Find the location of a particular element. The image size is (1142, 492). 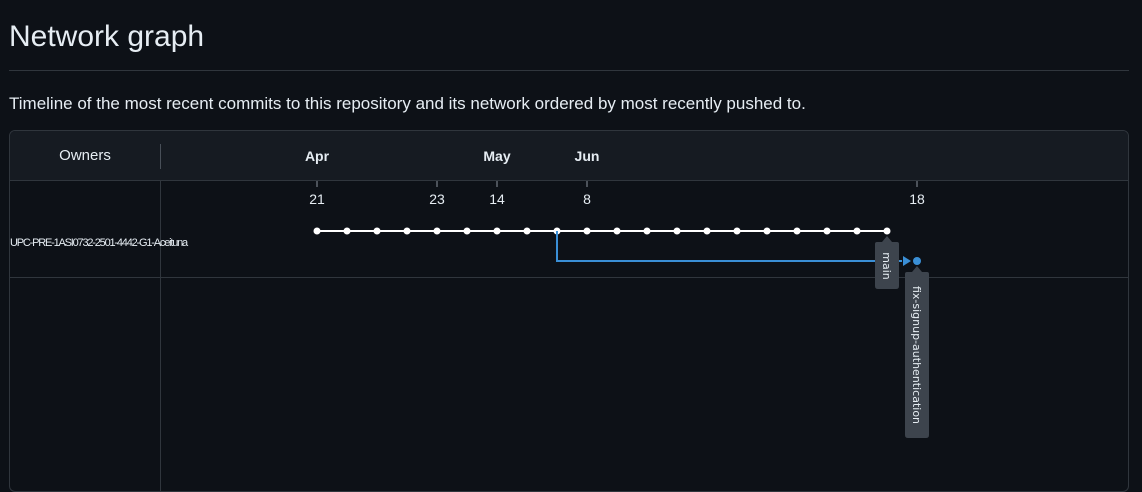

day-label: 14 is located at coordinates (497, 199).